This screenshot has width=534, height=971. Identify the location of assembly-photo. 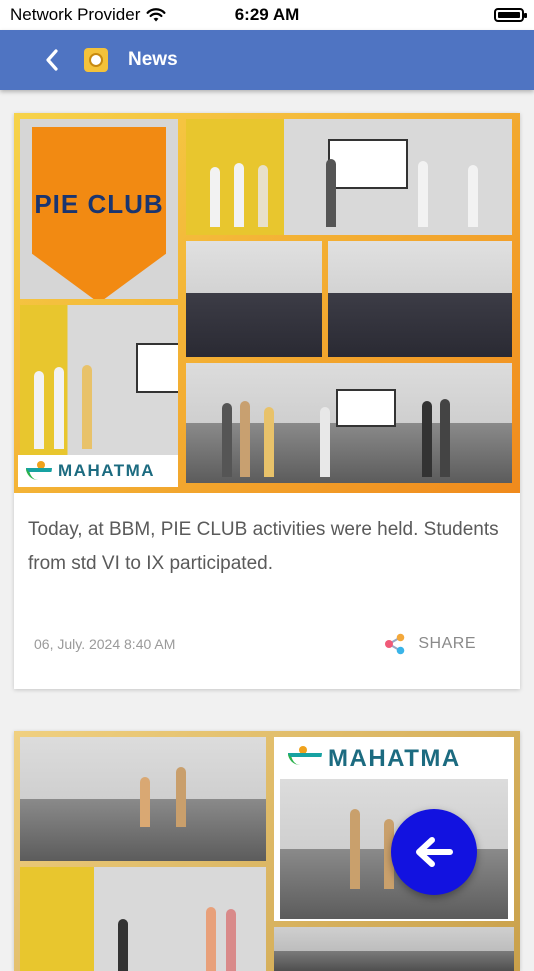
(143, 799).